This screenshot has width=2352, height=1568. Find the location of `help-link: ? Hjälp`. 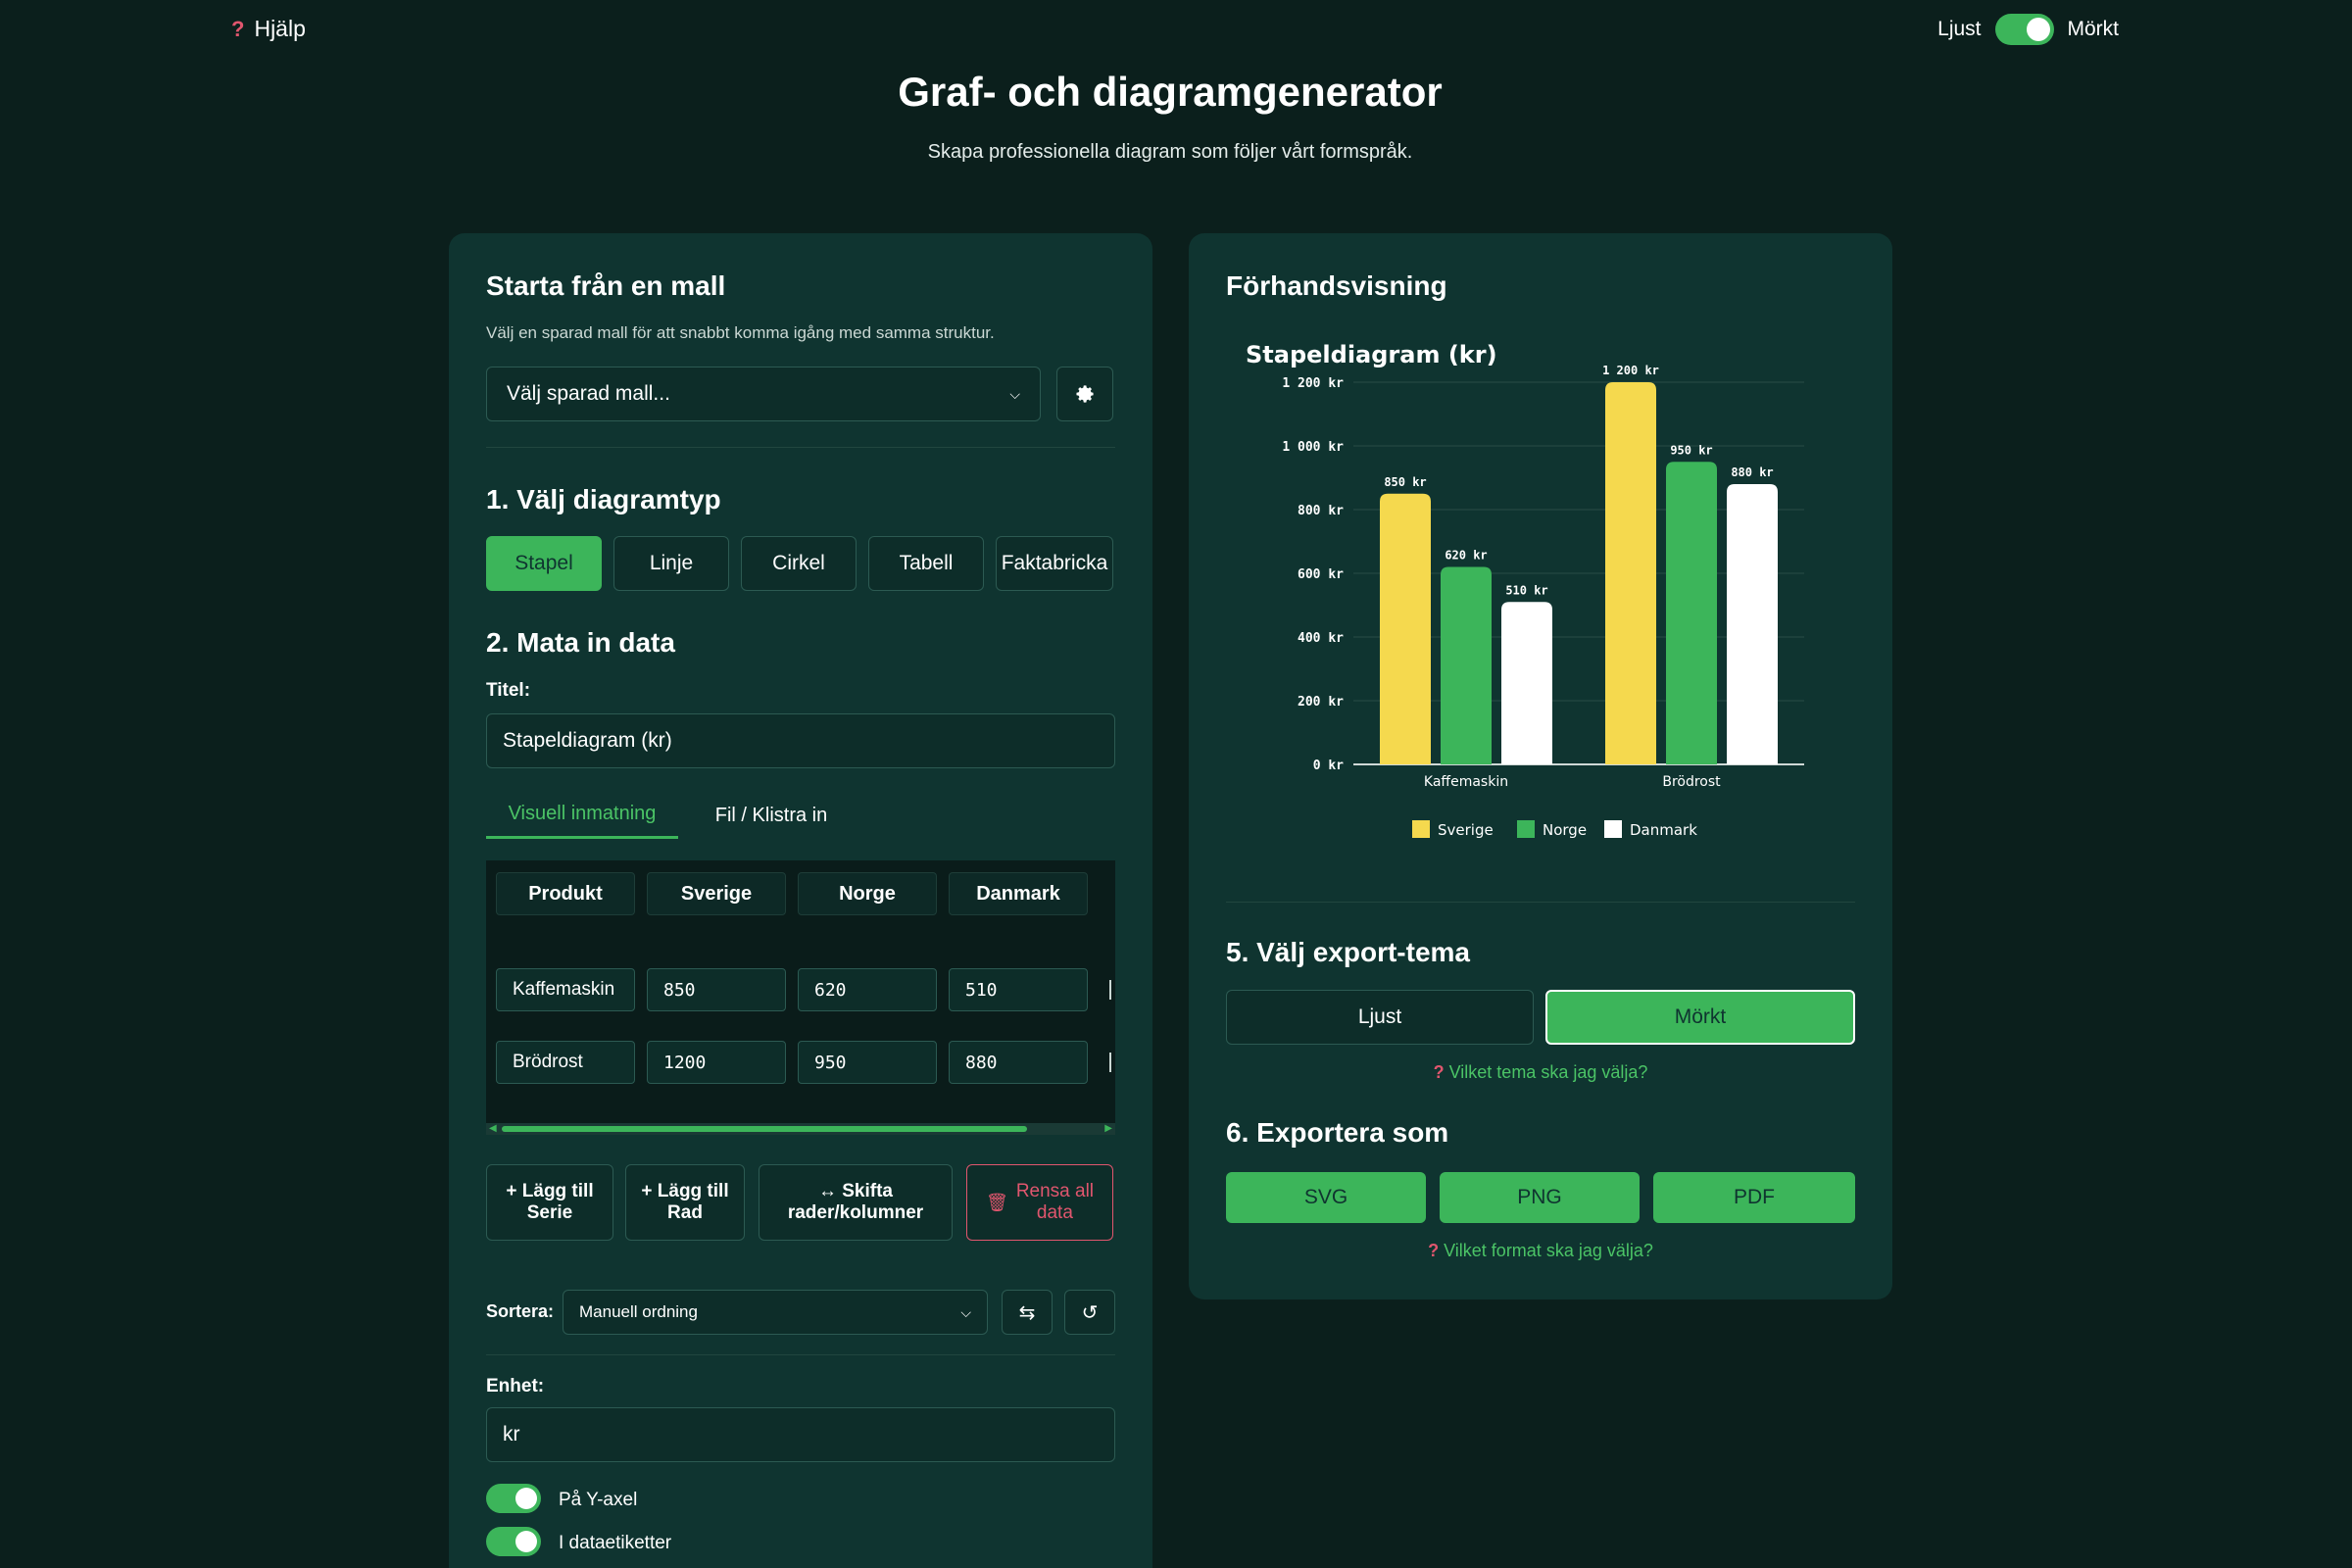

help-link: ? Hjälp is located at coordinates (268, 29).